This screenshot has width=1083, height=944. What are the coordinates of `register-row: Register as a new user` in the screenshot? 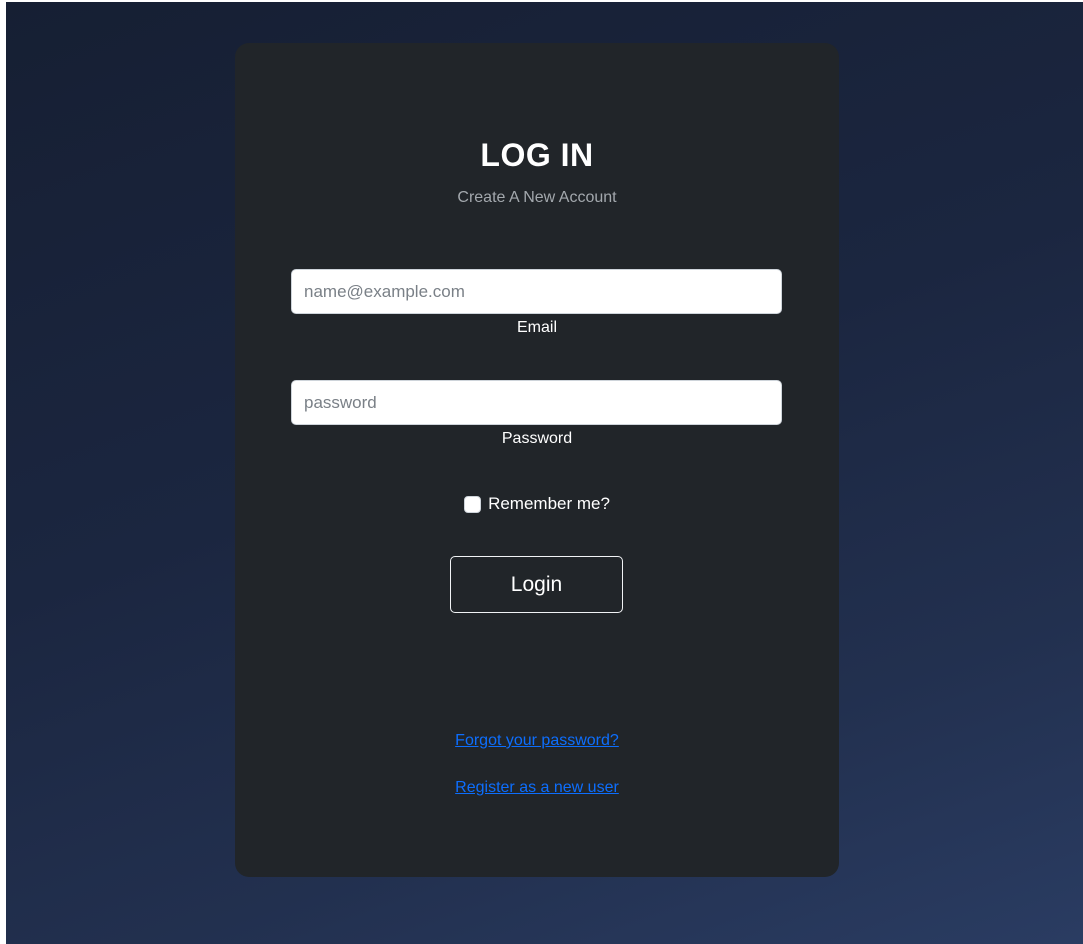 It's located at (537, 788).